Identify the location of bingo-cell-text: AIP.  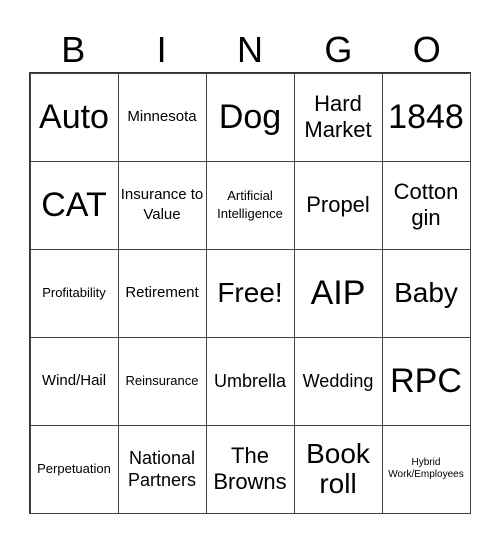
(338, 293).